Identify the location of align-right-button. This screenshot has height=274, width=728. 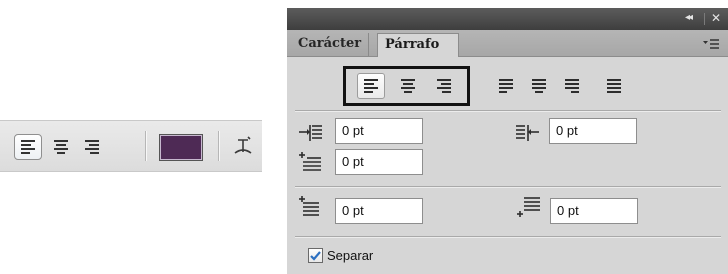
(92, 147).